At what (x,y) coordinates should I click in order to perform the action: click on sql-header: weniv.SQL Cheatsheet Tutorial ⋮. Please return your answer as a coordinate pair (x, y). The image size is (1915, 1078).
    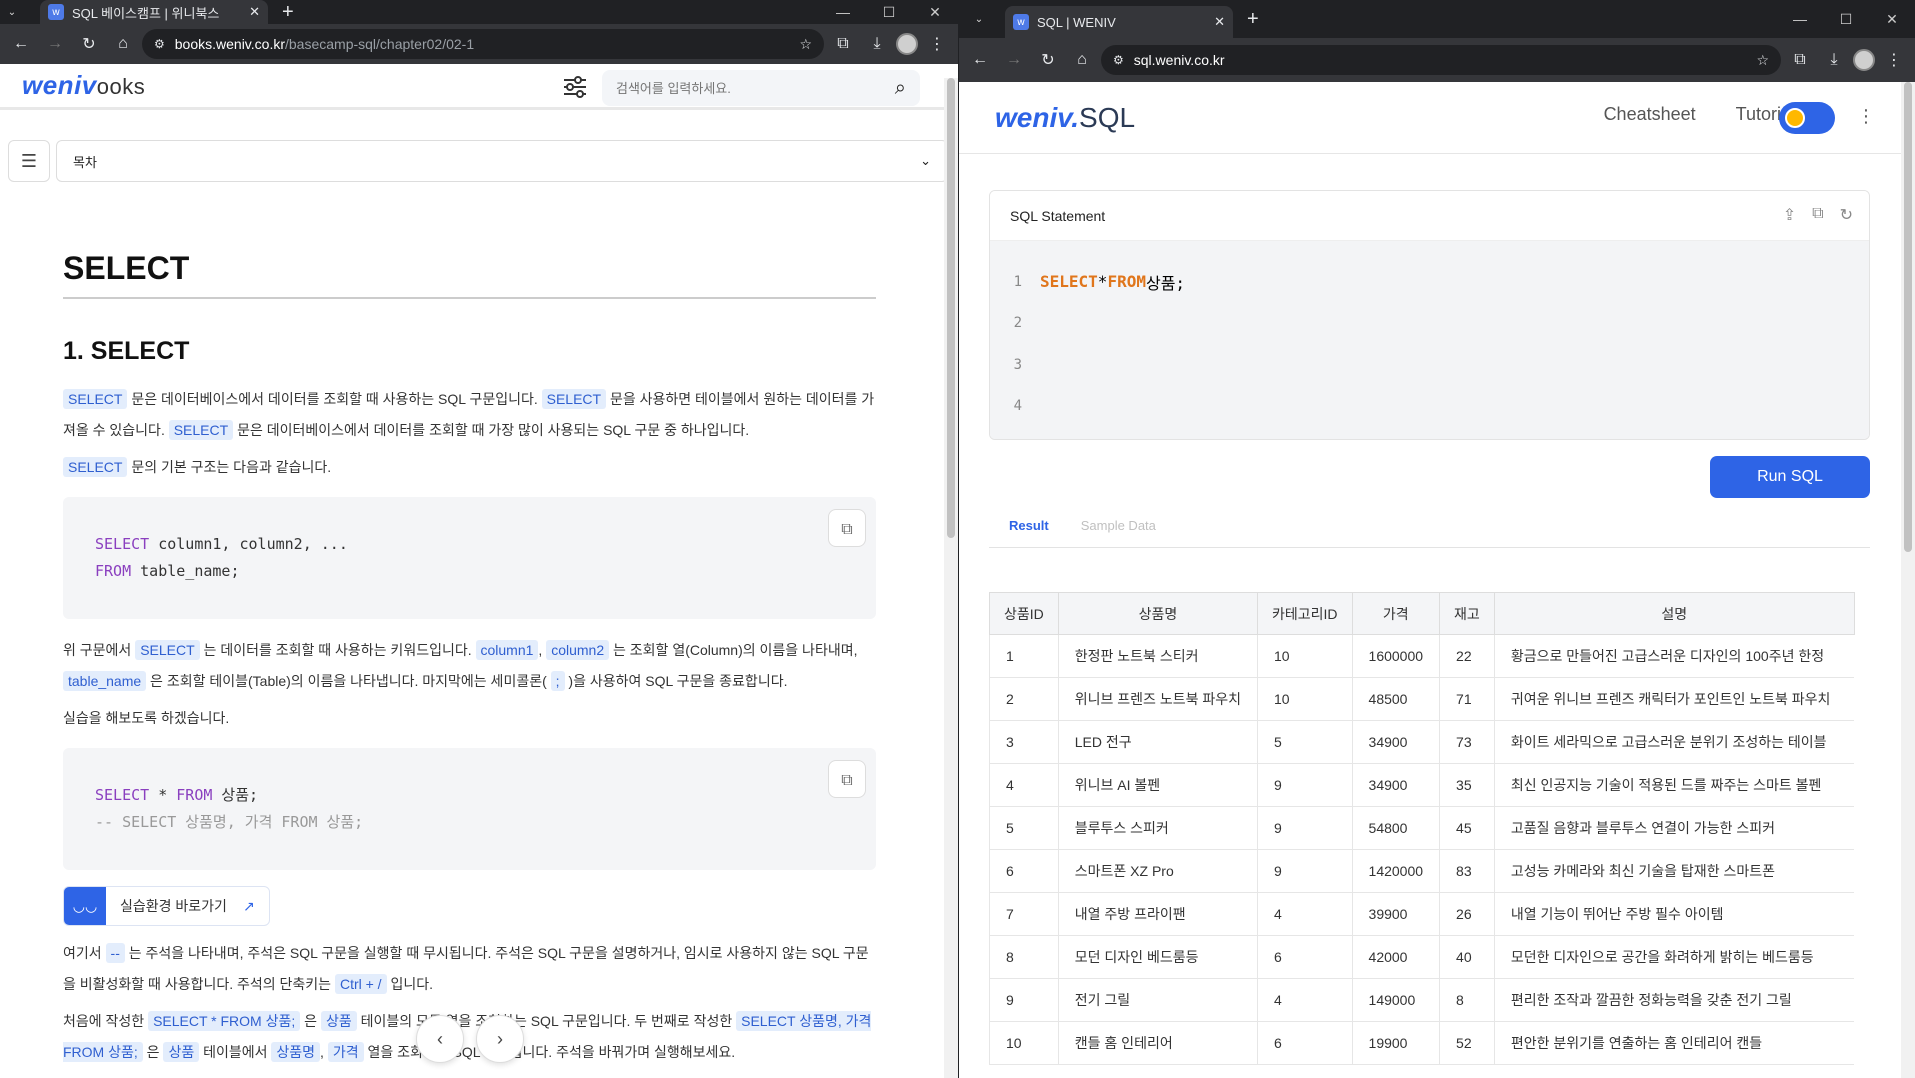
    Looking at the image, I should click on (1437, 118).